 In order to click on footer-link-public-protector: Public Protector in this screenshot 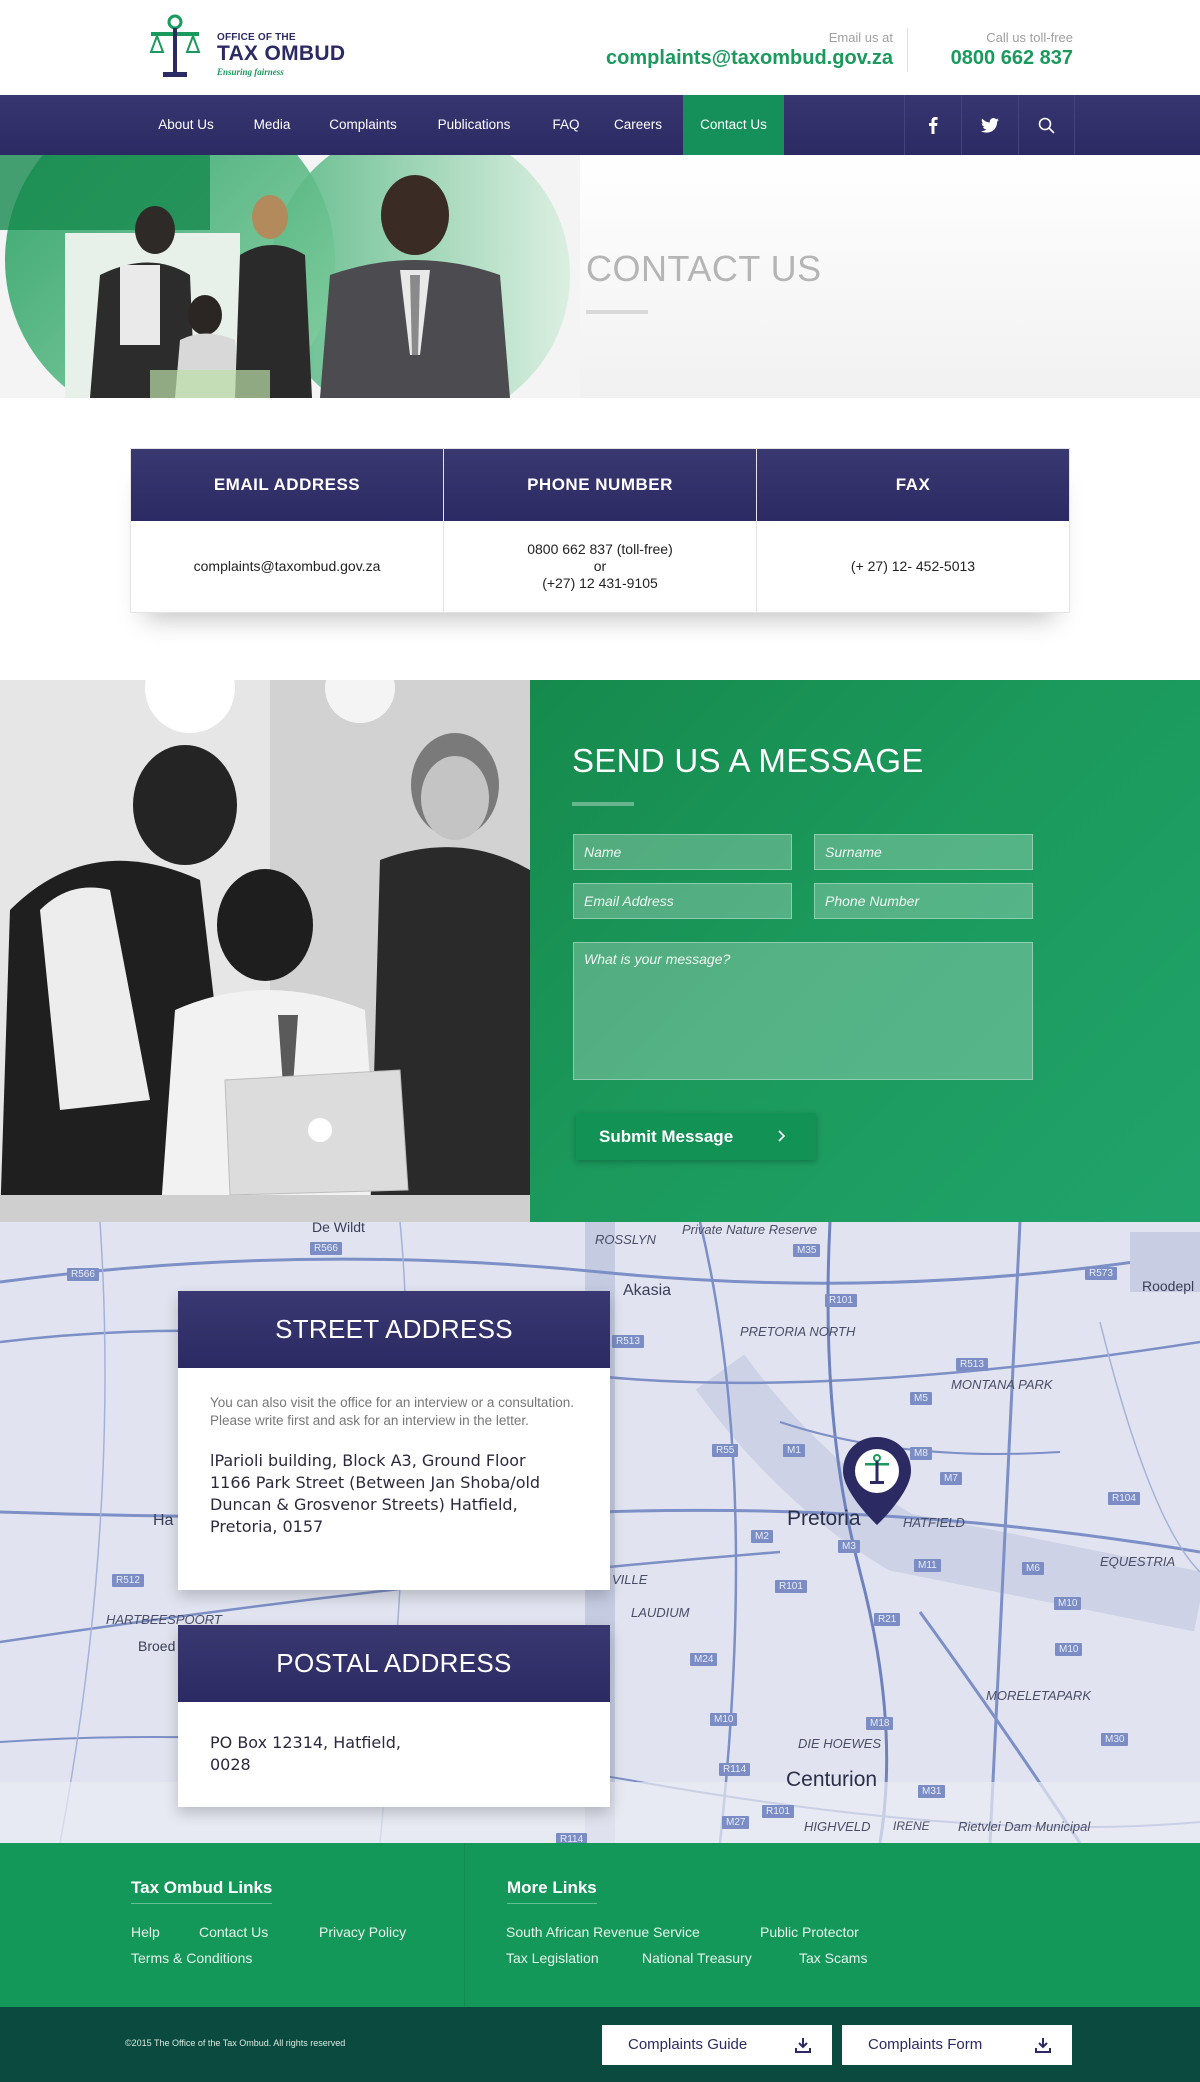, I will do `click(809, 1932)`.